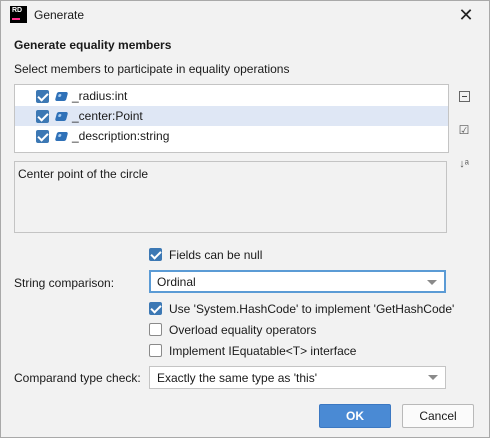 This screenshot has width=490, height=438. What do you see at coordinates (231, 136) in the screenshot?
I see `member-row-description: _description:string` at bounding box center [231, 136].